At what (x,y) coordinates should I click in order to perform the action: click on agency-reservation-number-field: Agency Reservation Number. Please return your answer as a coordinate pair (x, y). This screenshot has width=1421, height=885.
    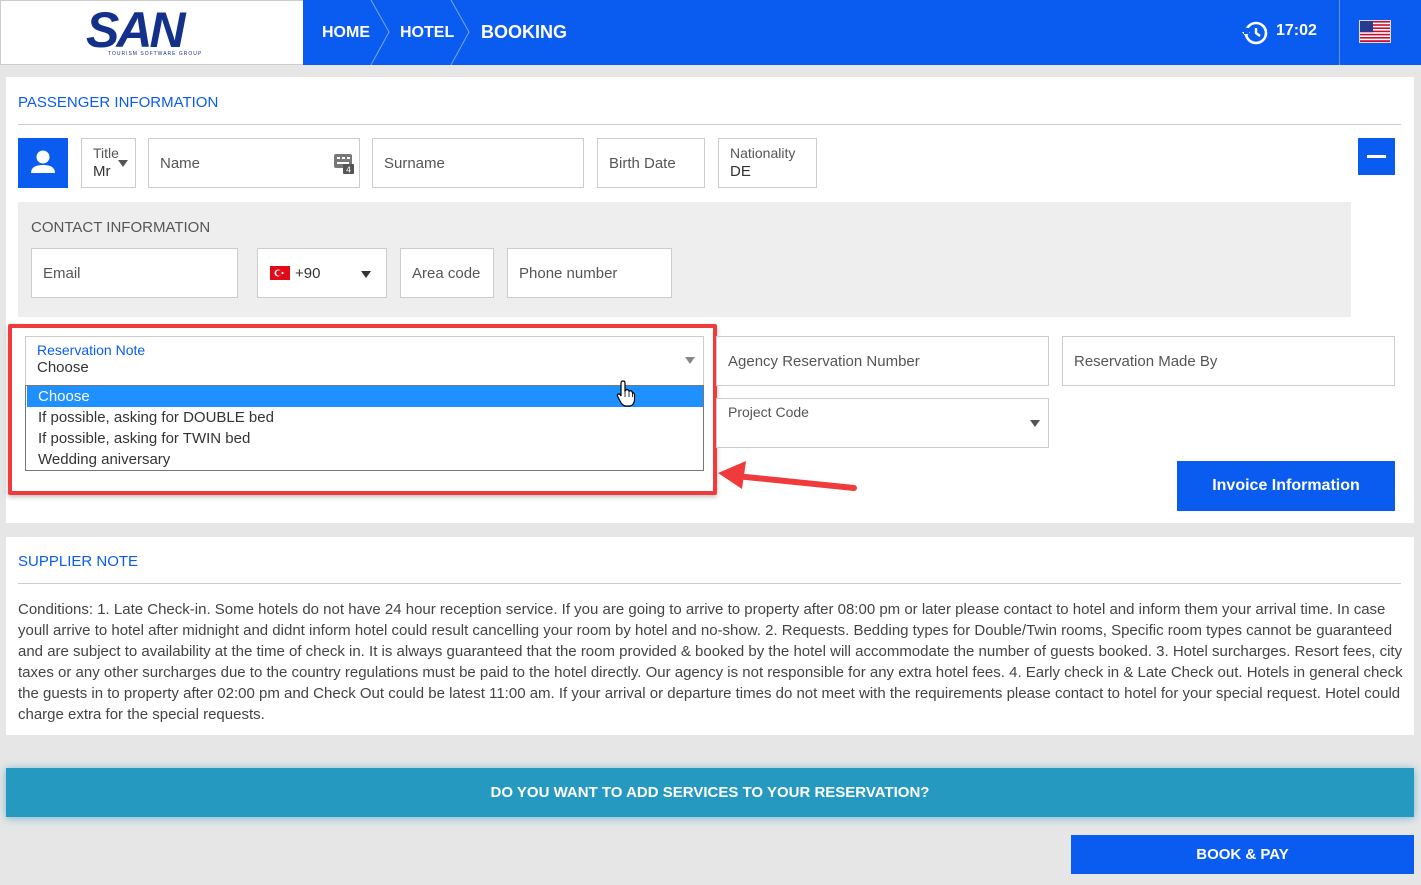
    Looking at the image, I should click on (882, 361).